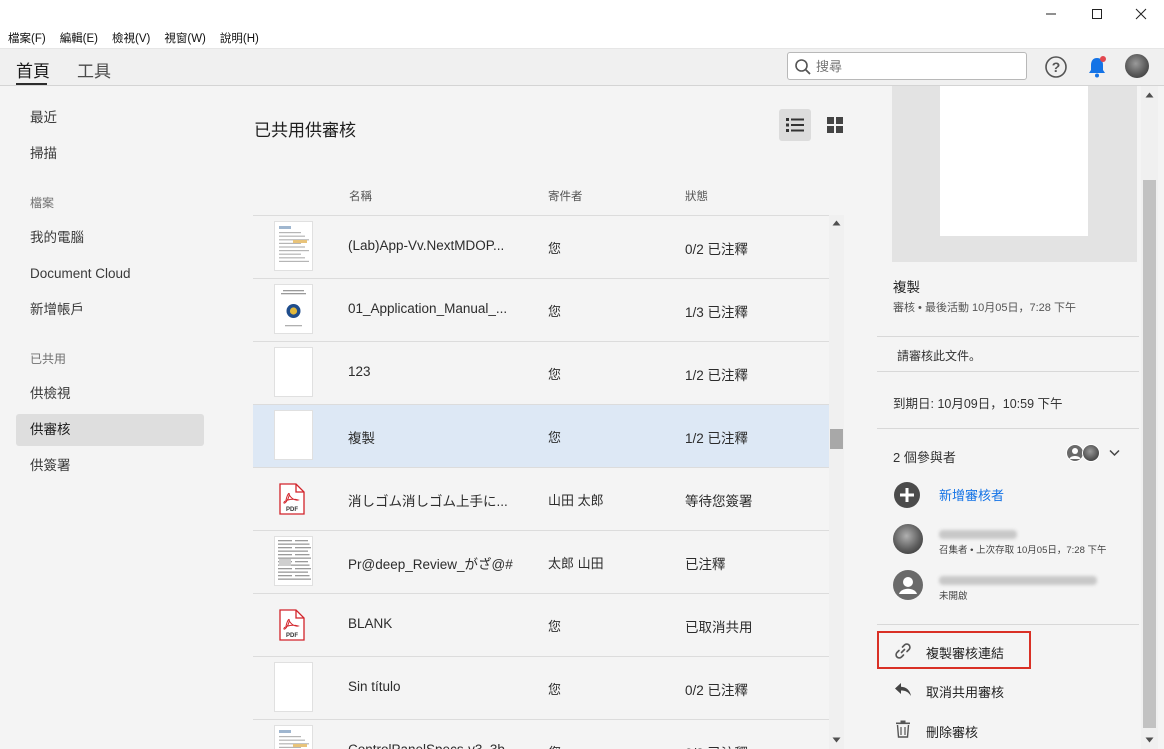 This screenshot has width=1164, height=749. What do you see at coordinates (33, 69) in the screenshot?
I see `tab-home: 首頁` at bounding box center [33, 69].